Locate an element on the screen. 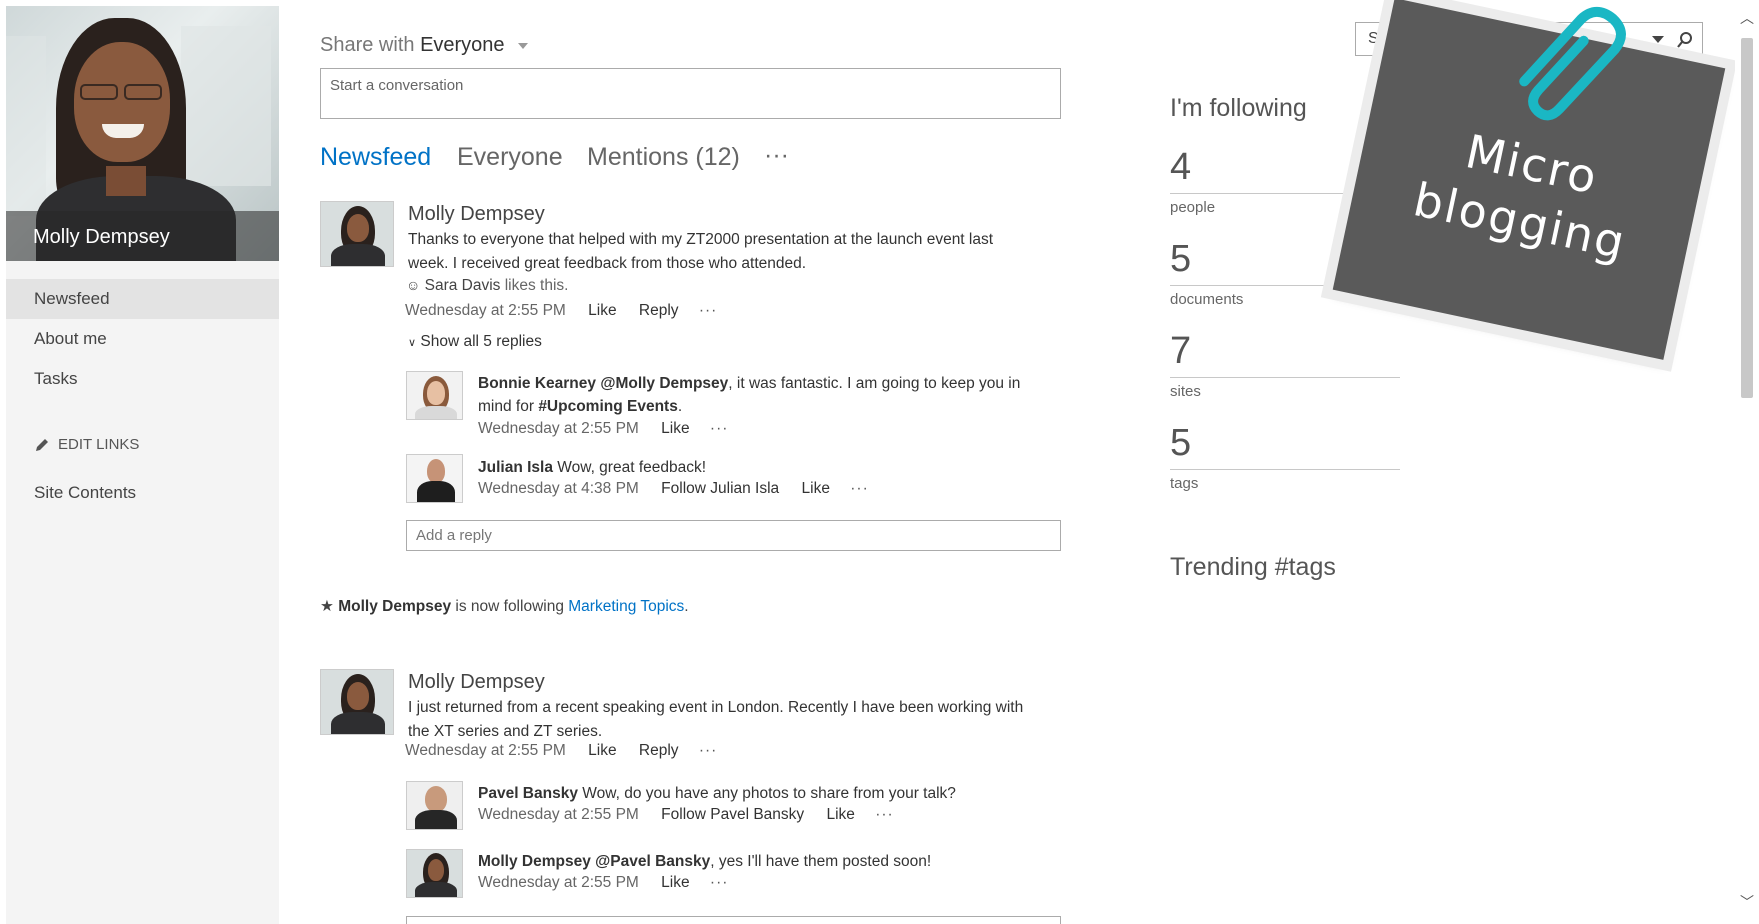 The width and height of the screenshot is (1759, 924). profile-name-bar: Molly Dempsey is located at coordinates (142, 236).